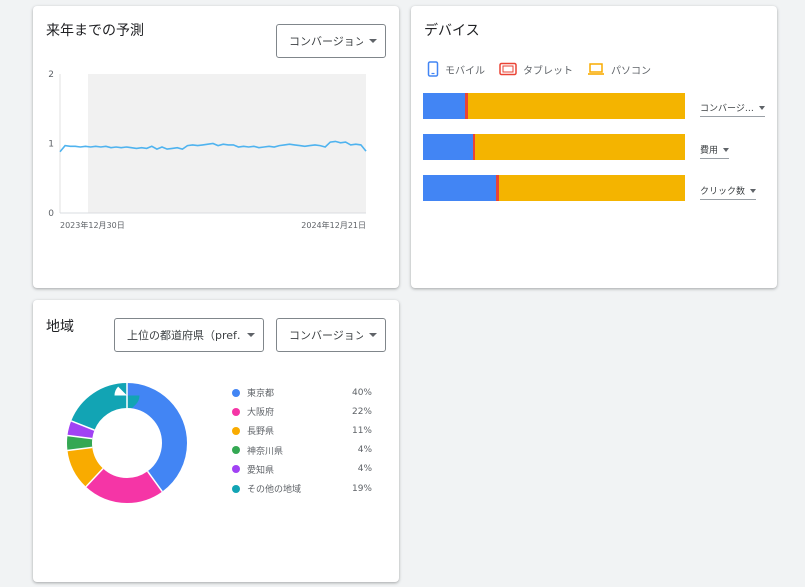 The height and width of the screenshot is (587, 805). What do you see at coordinates (433, 69) in the screenshot?
I see `phone-icon` at bounding box center [433, 69].